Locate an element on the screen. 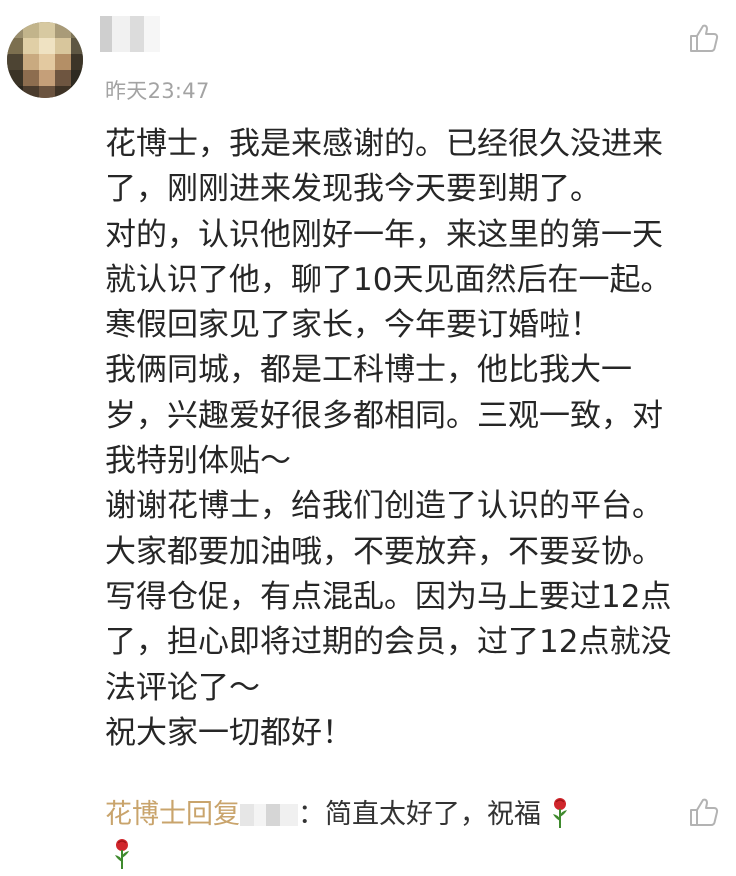 The image size is (736, 876). comment-line: 岁，兴趣爱好很多都相同。三观一致，对 is located at coordinates (384, 415).